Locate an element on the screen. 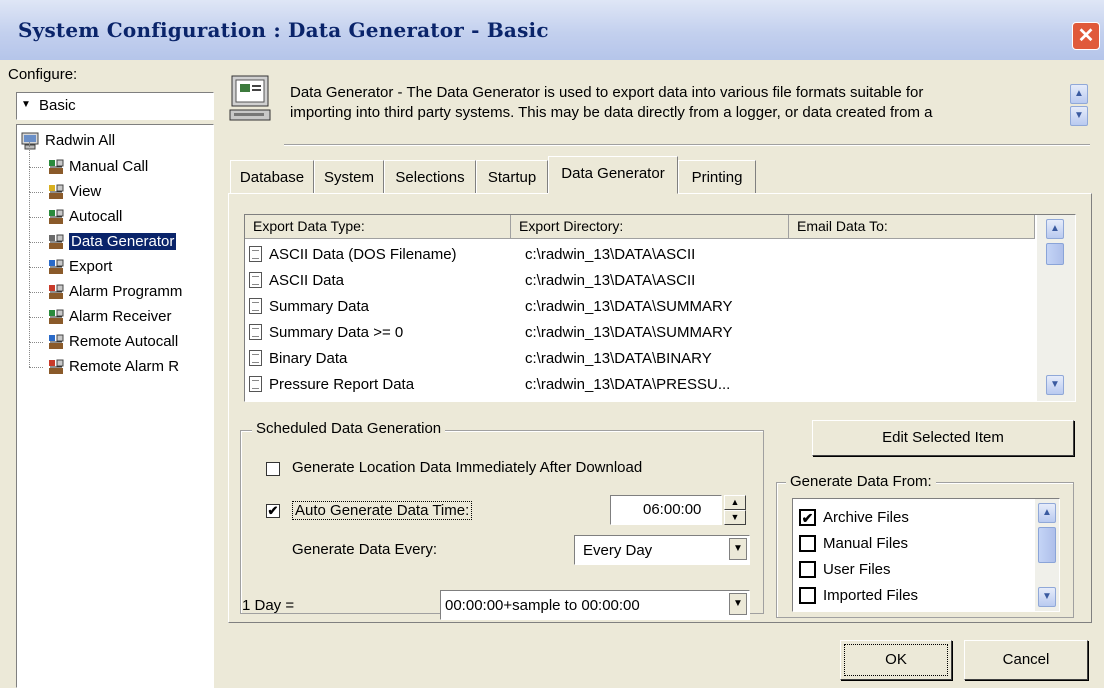 The height and width of the screenshot is (688, 1104). tree-item-label: Remote Alarm R is located at coordinates (124, 366).